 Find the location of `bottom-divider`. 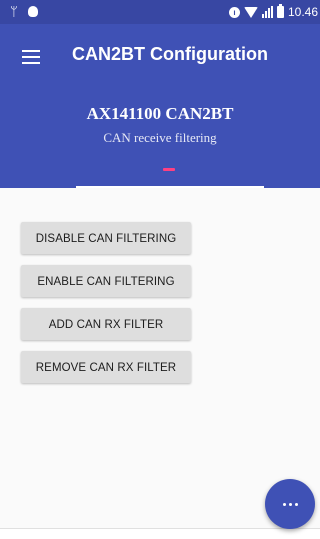

bottom-divider is located at coordinates (160, 533).